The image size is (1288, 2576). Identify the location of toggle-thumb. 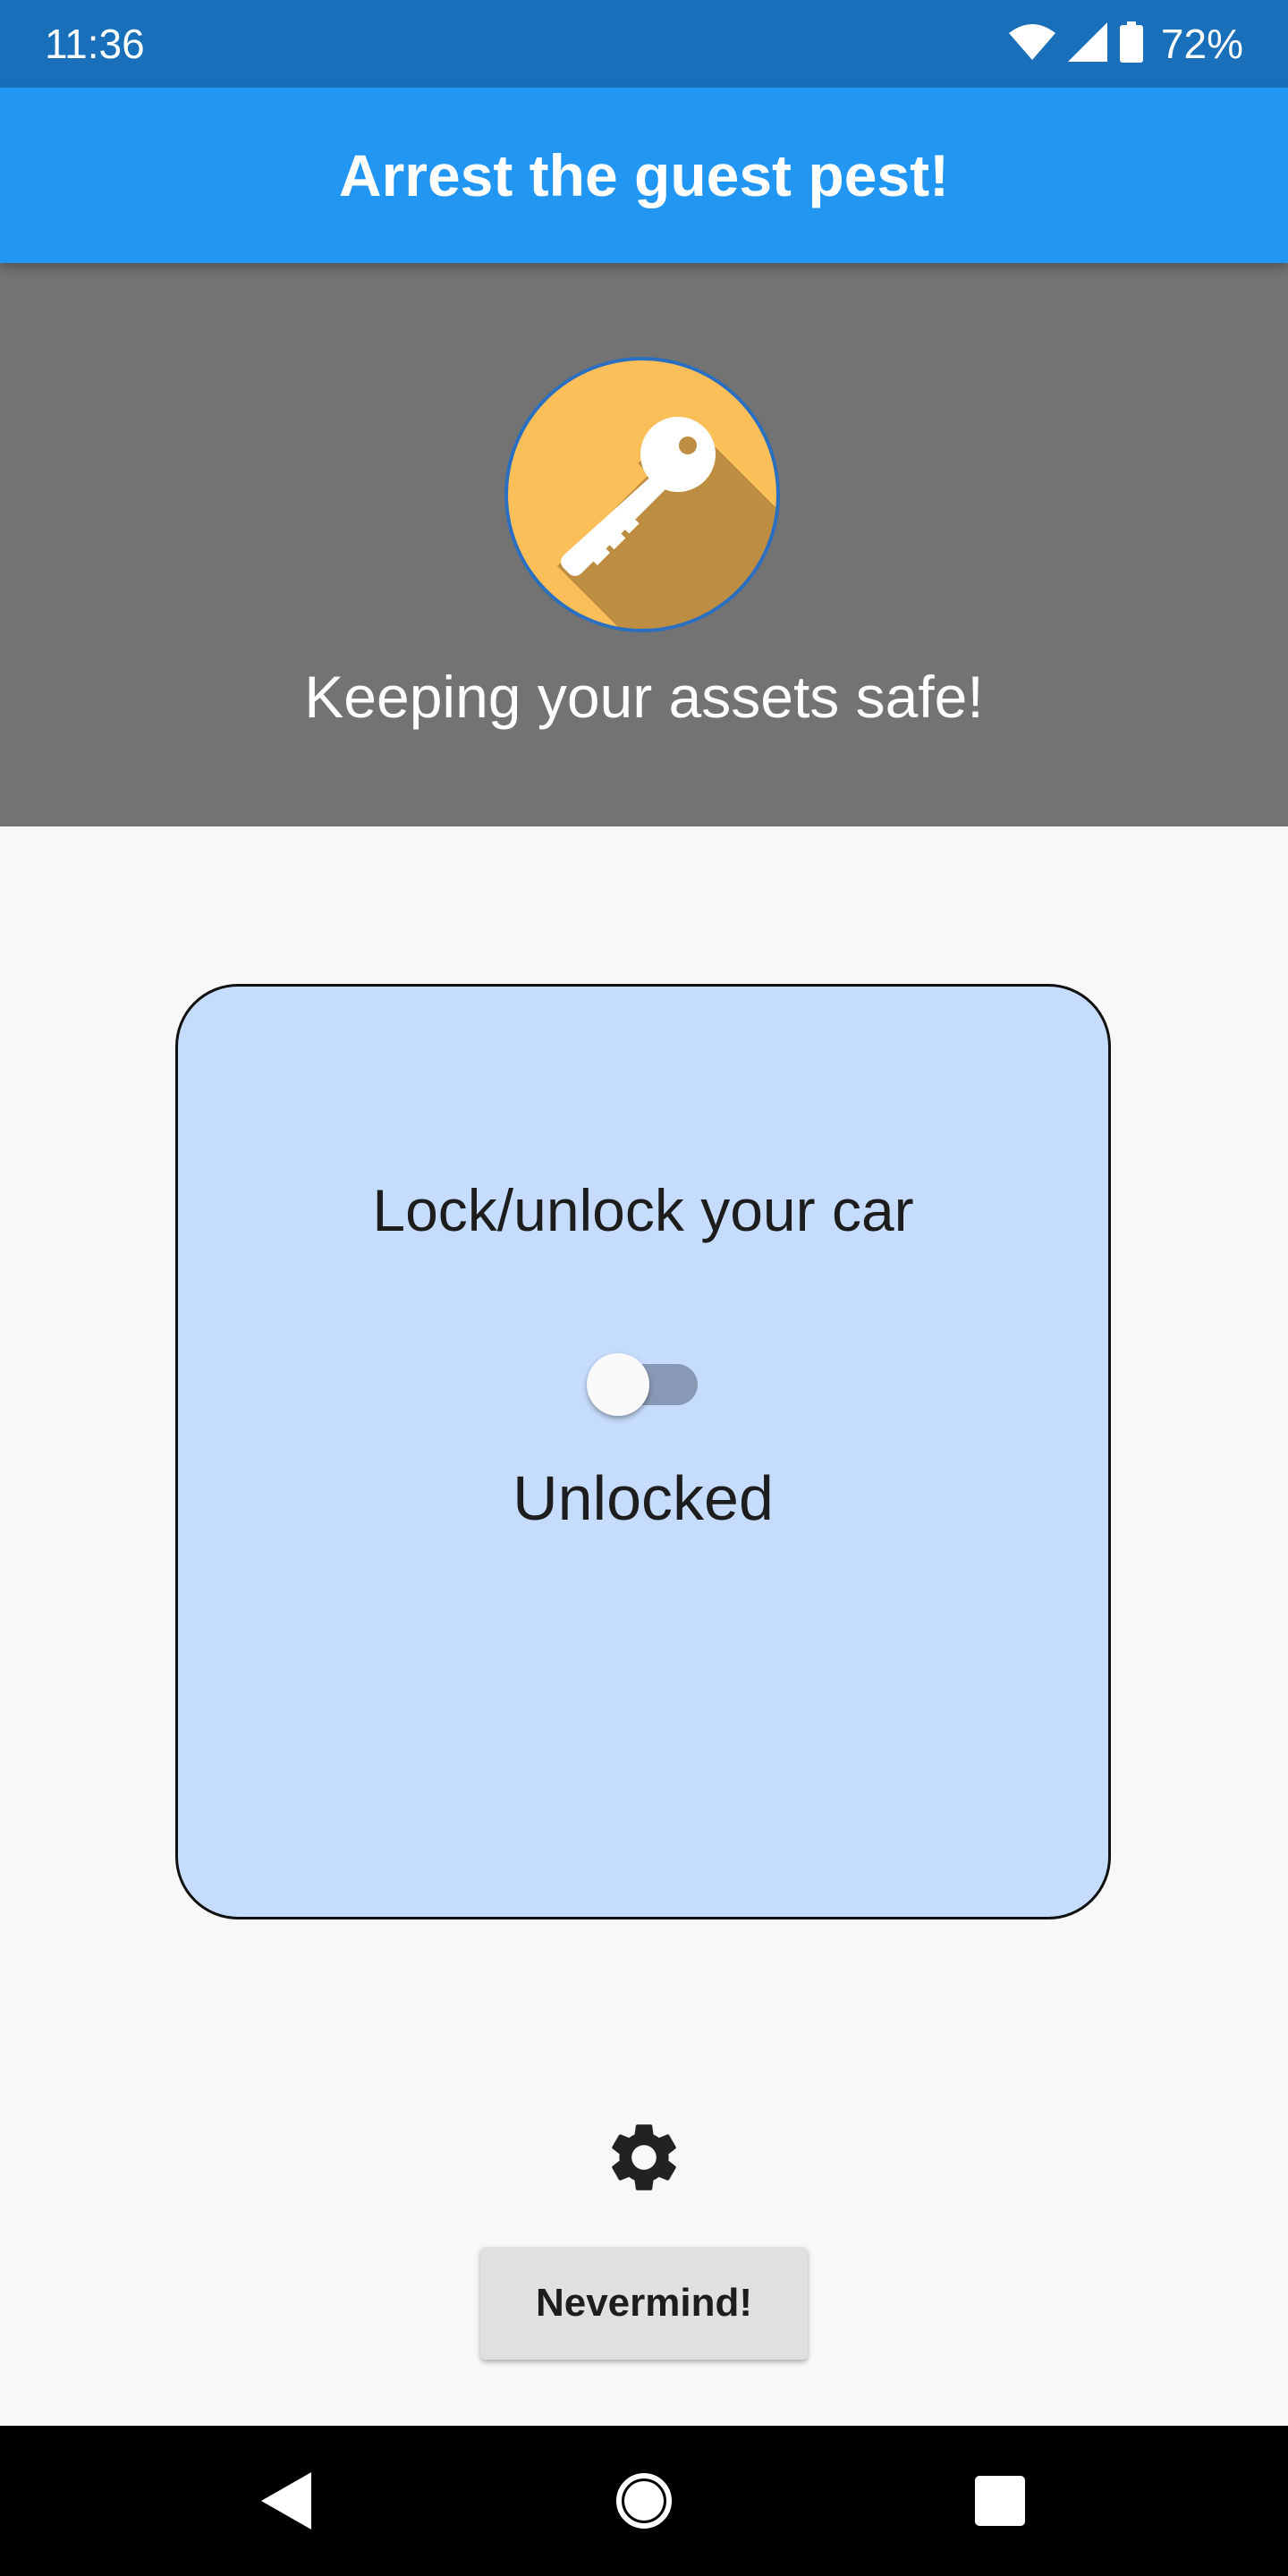
(618, 1384).